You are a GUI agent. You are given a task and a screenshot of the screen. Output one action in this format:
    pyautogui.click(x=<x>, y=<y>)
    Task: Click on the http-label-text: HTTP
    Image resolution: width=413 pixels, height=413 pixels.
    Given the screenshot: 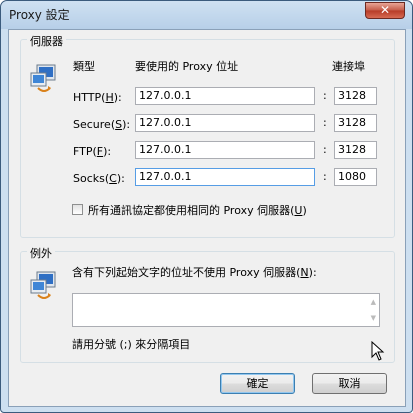 What is the action you would take?
    pyautogui.click(x=87, y=97)
    